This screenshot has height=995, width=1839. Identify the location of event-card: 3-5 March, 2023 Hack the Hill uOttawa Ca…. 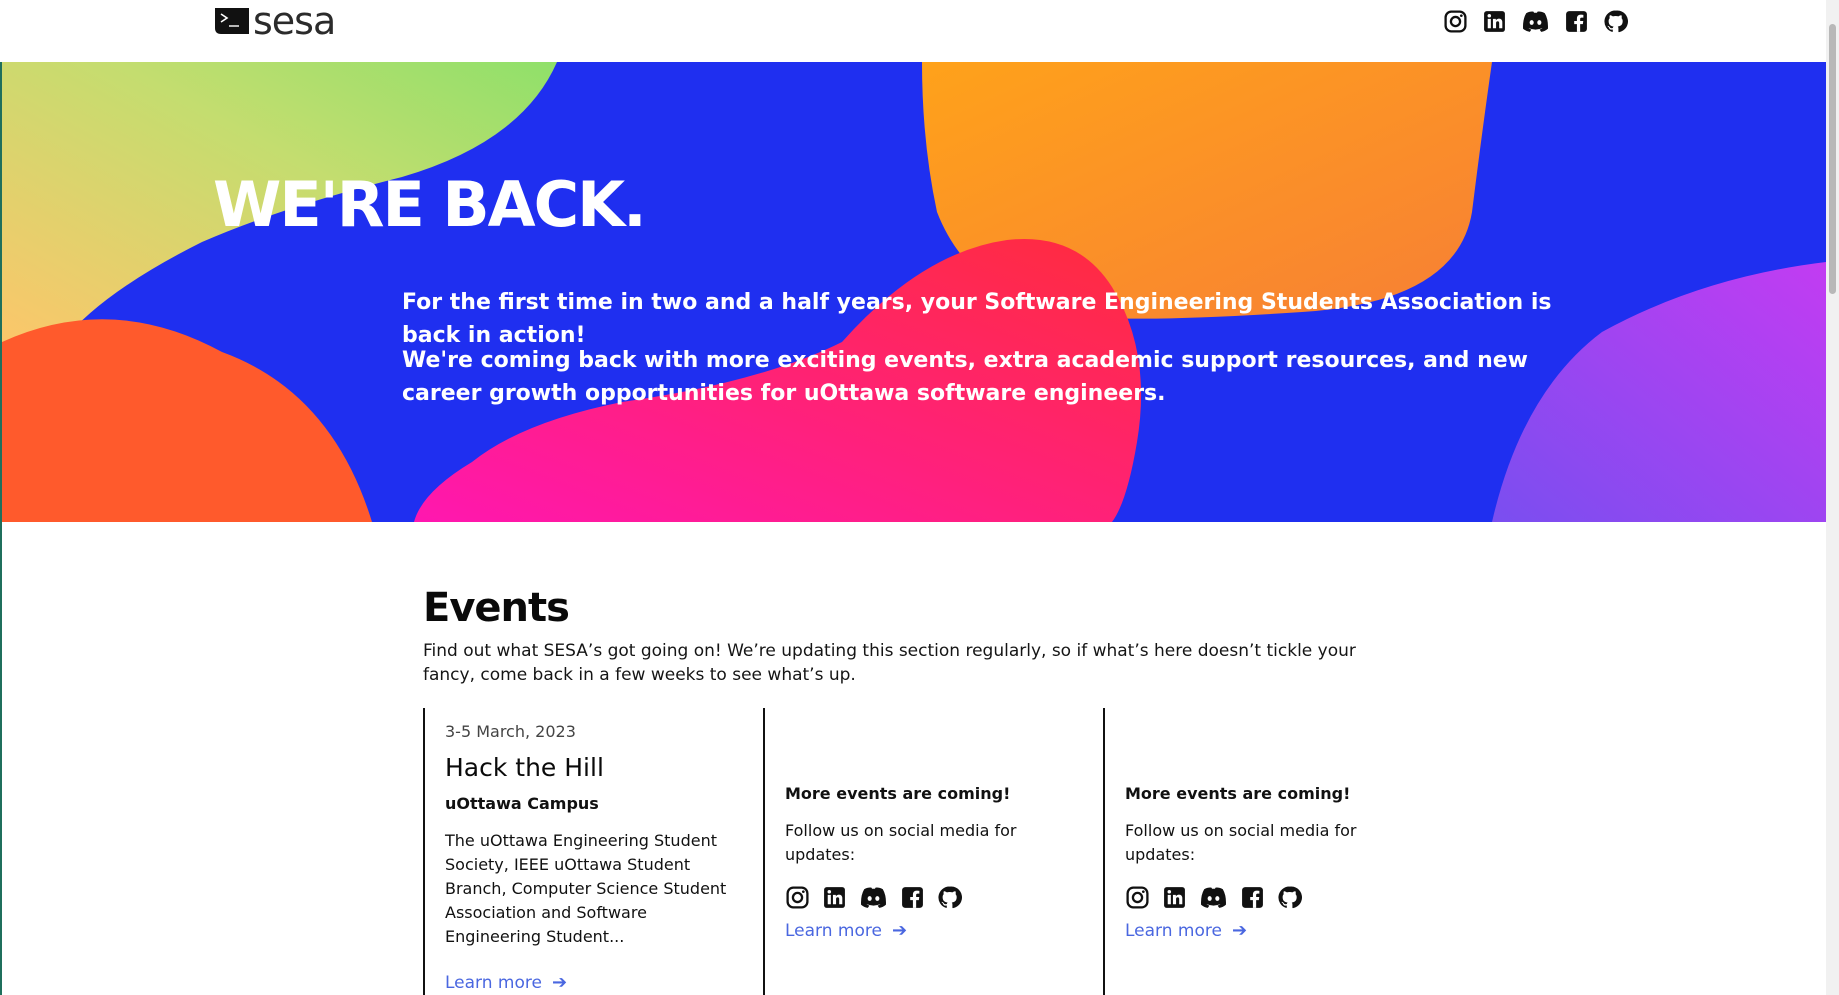
(593, 851).